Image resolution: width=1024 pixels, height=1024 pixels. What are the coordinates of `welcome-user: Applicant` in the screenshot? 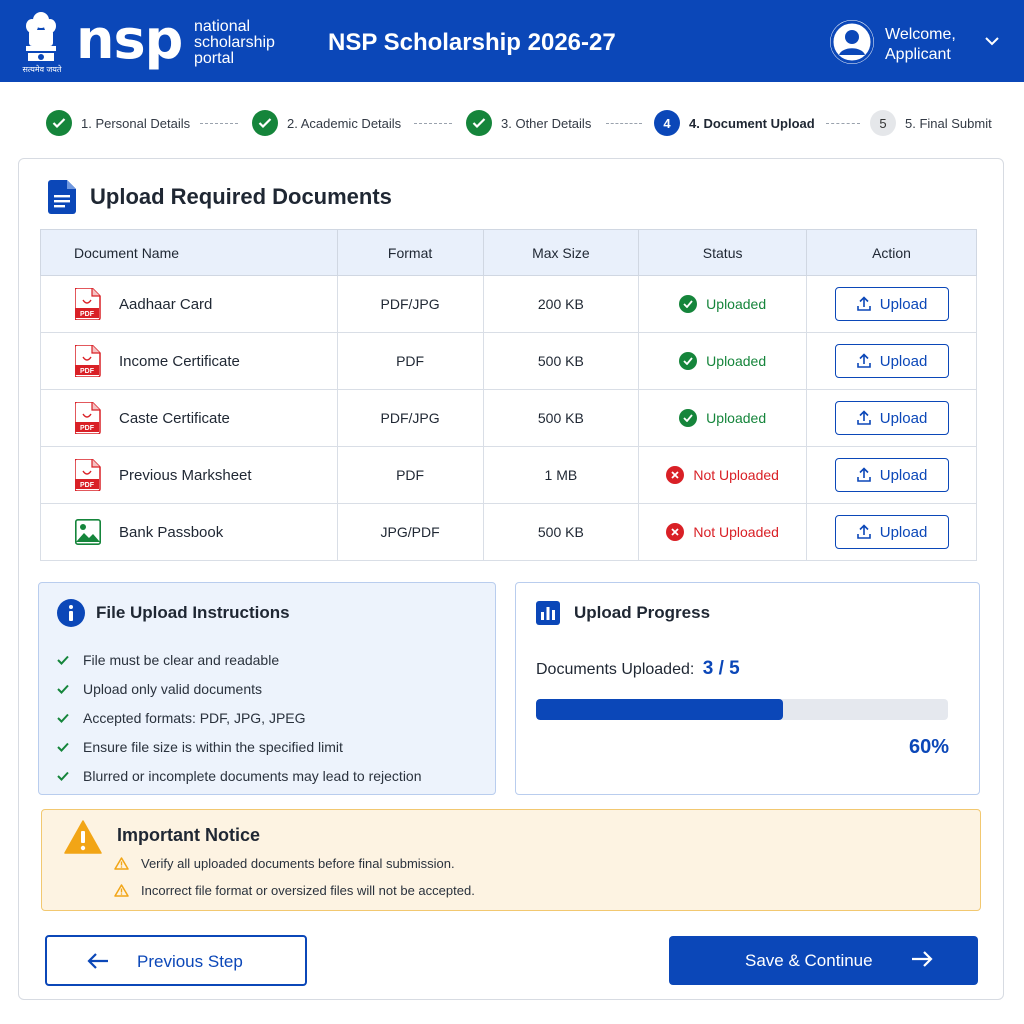 It's located at (918, 54).